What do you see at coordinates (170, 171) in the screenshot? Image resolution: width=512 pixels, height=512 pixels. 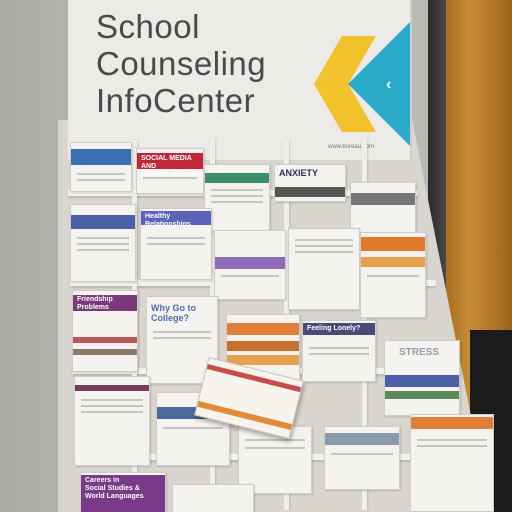 I see `pamphlet: SOCIAL MEDIA AND MENTAL HEALTH` at bounding box center [170, 171].